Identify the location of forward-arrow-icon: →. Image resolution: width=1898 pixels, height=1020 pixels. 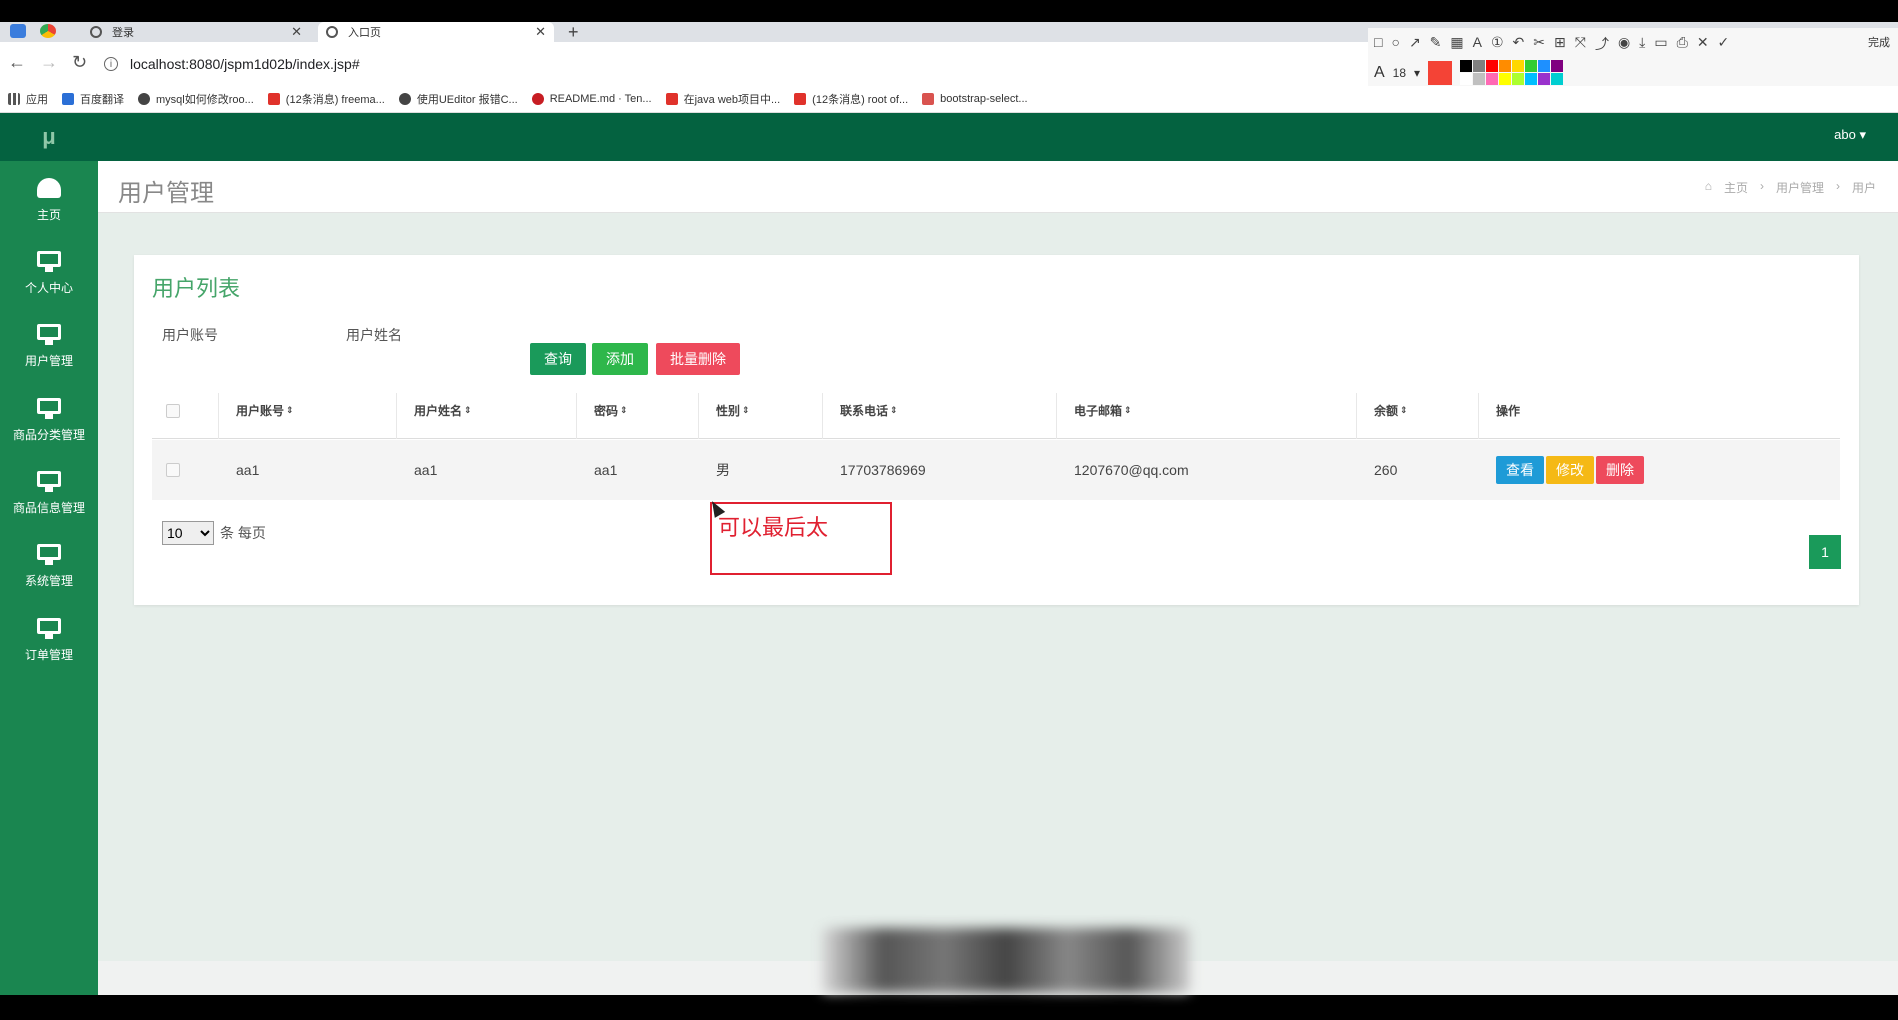
(49, 62).